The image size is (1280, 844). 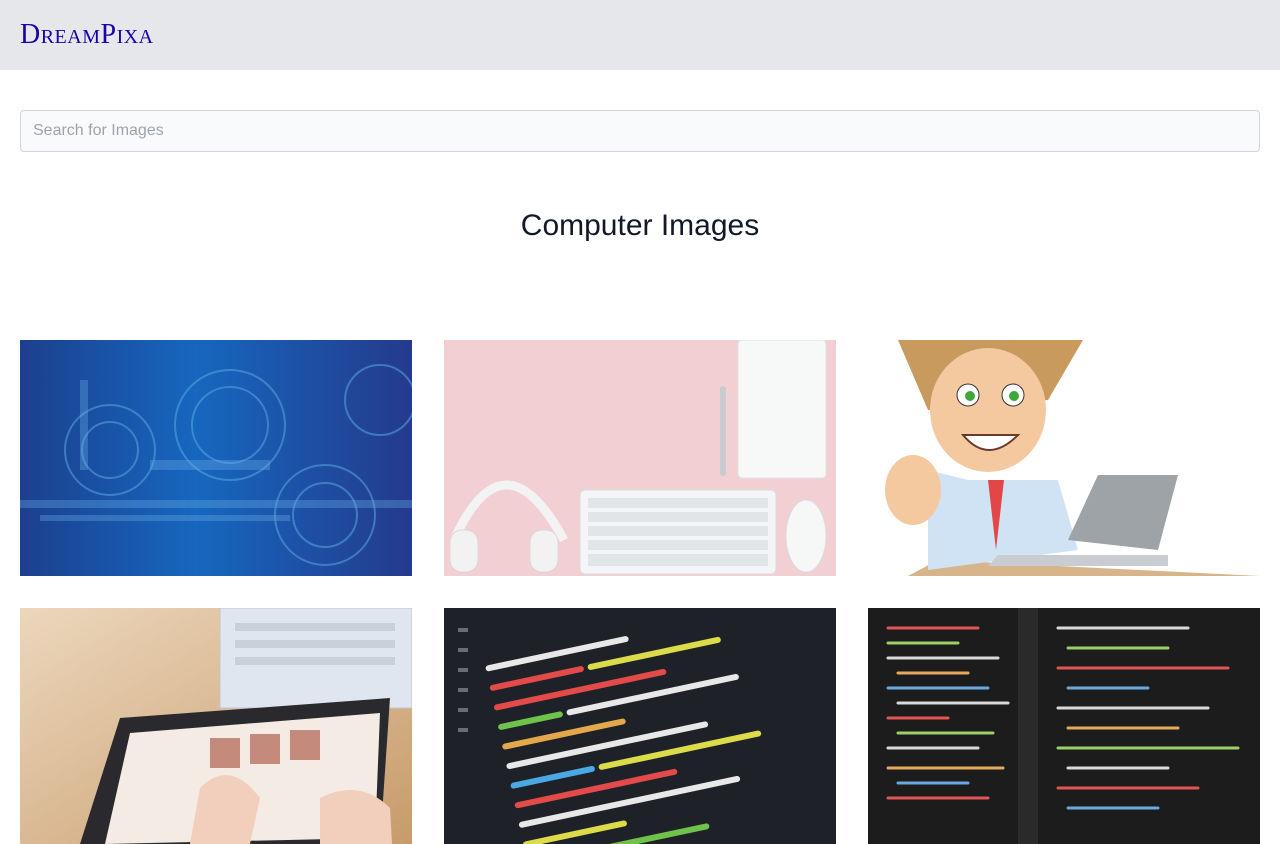 I want to click on code-screen-image, so click(x=640, y=726).